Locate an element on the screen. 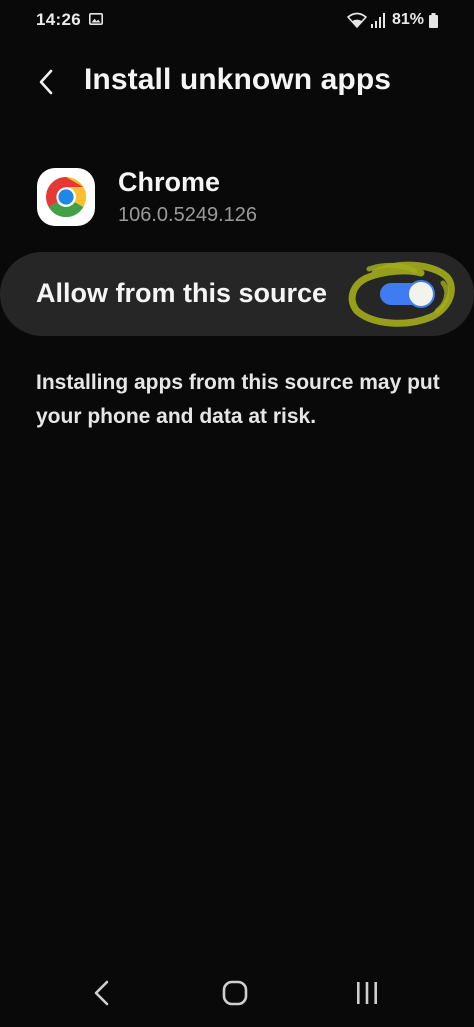  home-nav-icon is located at coordinates (235, 993).